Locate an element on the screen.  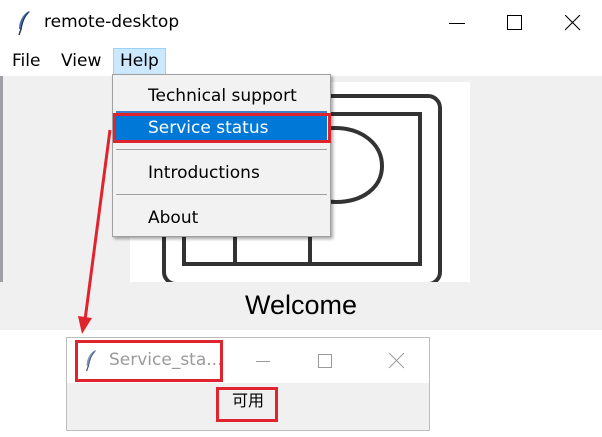
minimize-icon is located at coordinates (263, 361).